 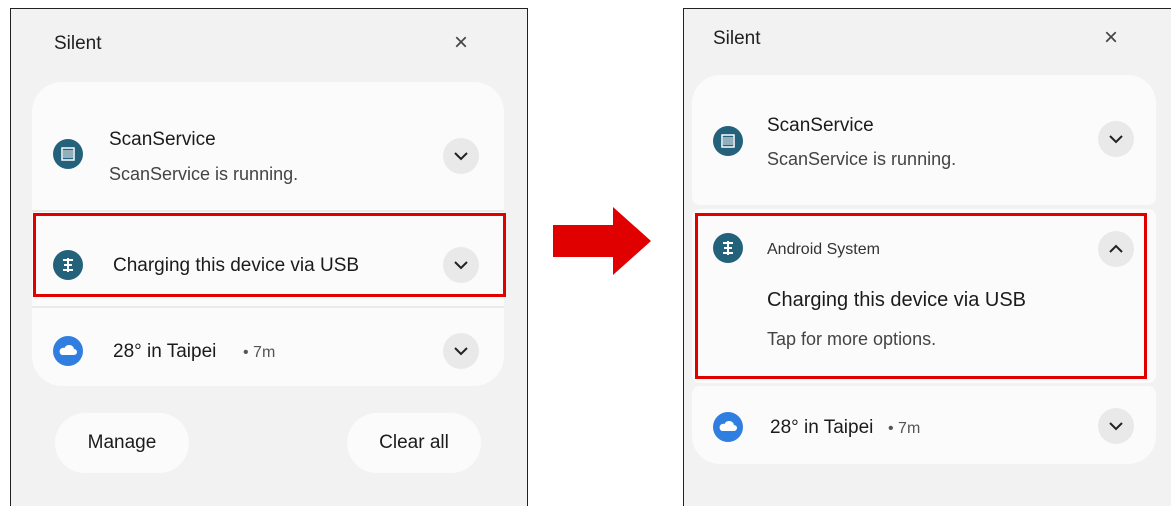 What do you see at coordinates (602, 241) in the screenshot?
I see `arrow-right-icon` at bounding box center [602, 241].